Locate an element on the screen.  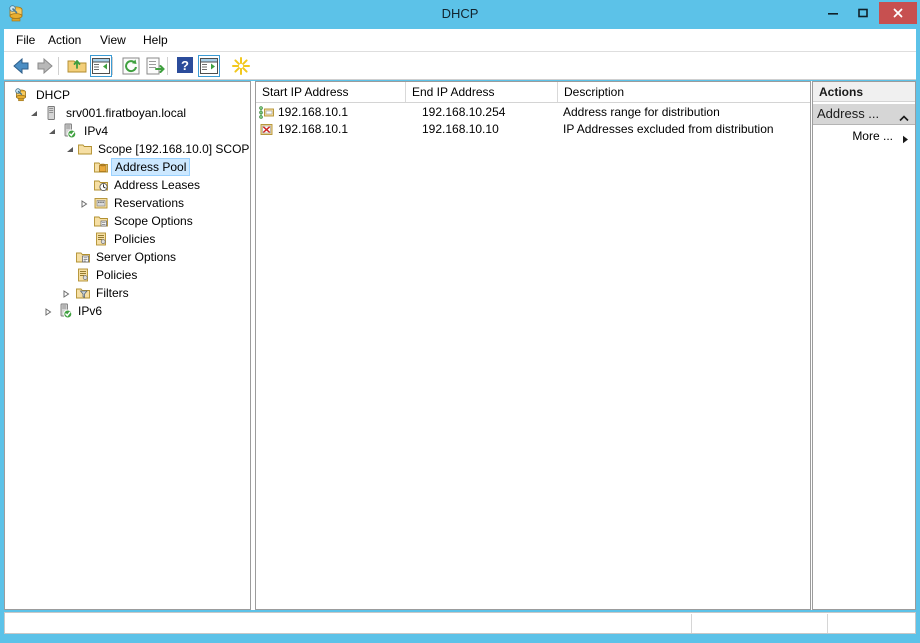
menu-help: Help is located at coordinates (155, 40).